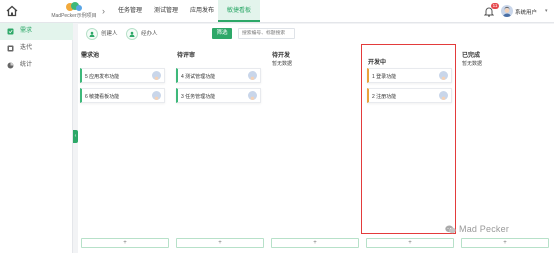  Describe the element at coordinates (218, 95) in the screenshot. I see `kanban-card: 3 任务管理功能` at that location.